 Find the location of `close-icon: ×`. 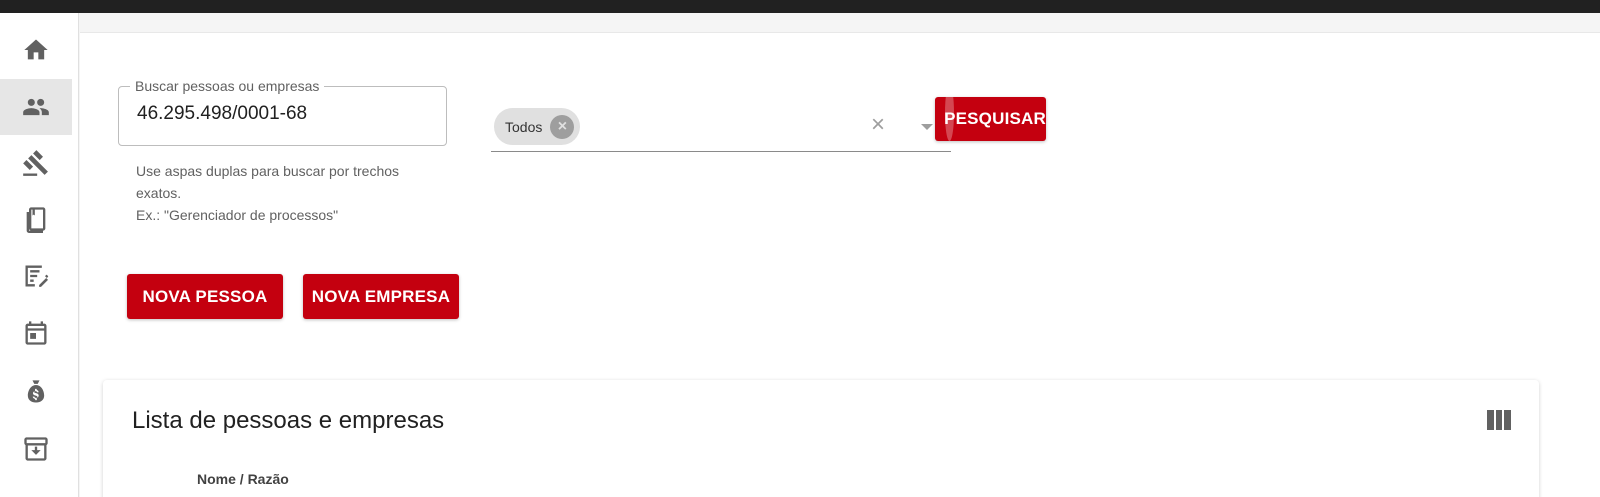

close-icon: × is located at coordinates (878, 125).